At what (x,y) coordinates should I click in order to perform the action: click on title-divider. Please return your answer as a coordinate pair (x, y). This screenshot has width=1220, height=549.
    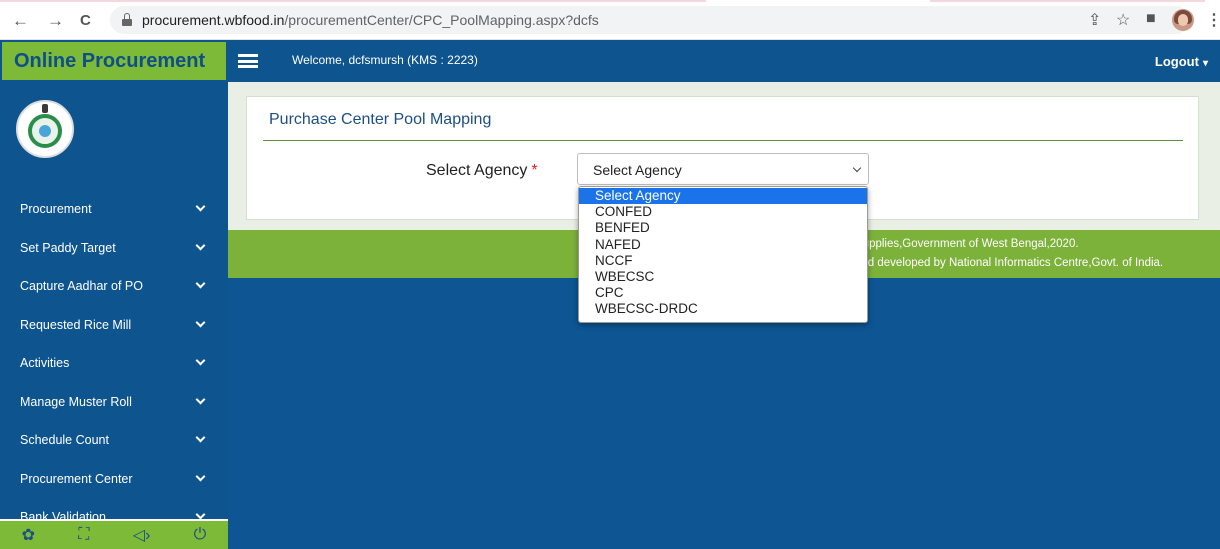
    Looking at the image, I should click on (723, 140).